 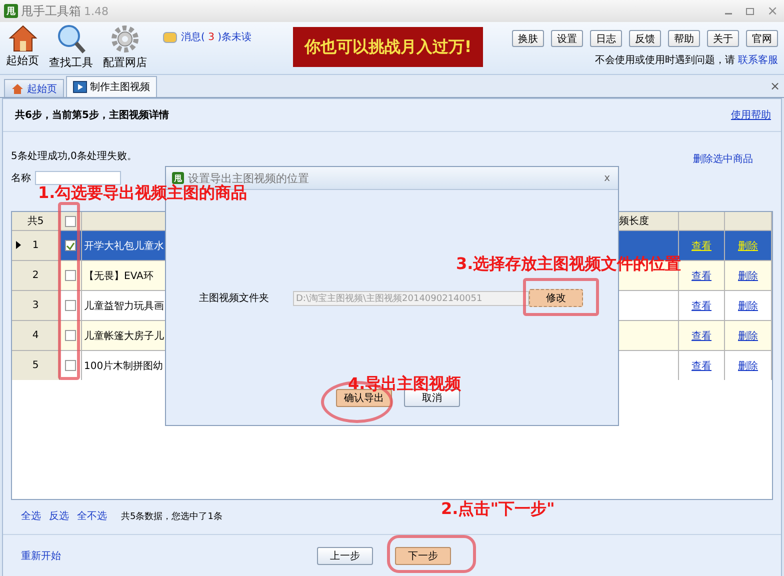 I want to click on gear-icon, so click(x=125, y=39).